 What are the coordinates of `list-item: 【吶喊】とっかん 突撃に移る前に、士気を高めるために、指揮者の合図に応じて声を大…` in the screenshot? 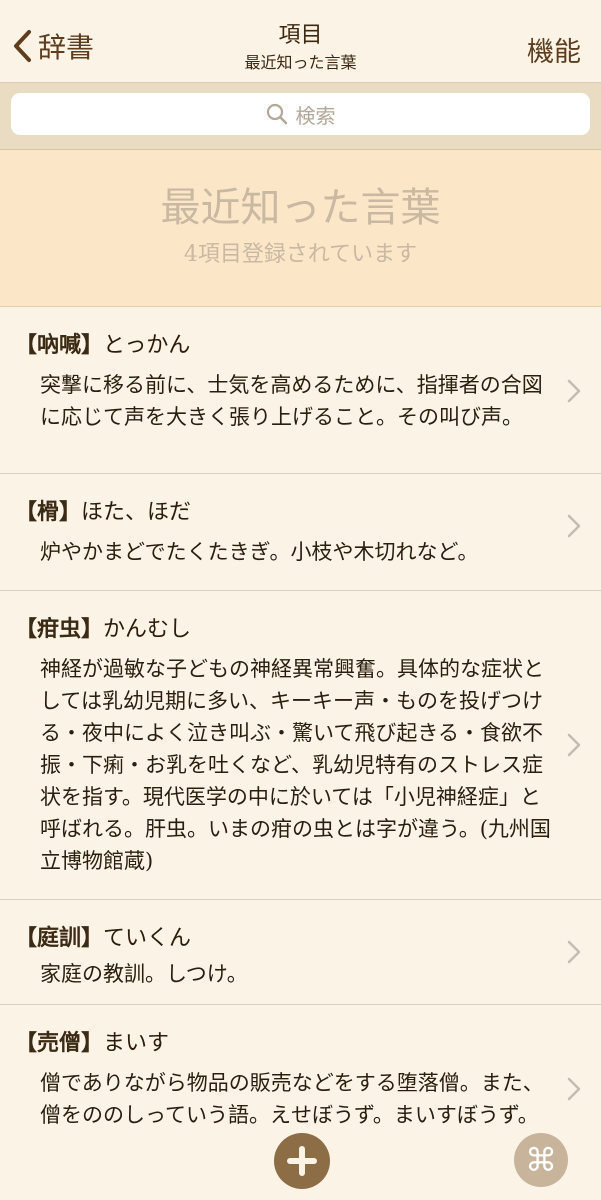 It's located at (300, 390).